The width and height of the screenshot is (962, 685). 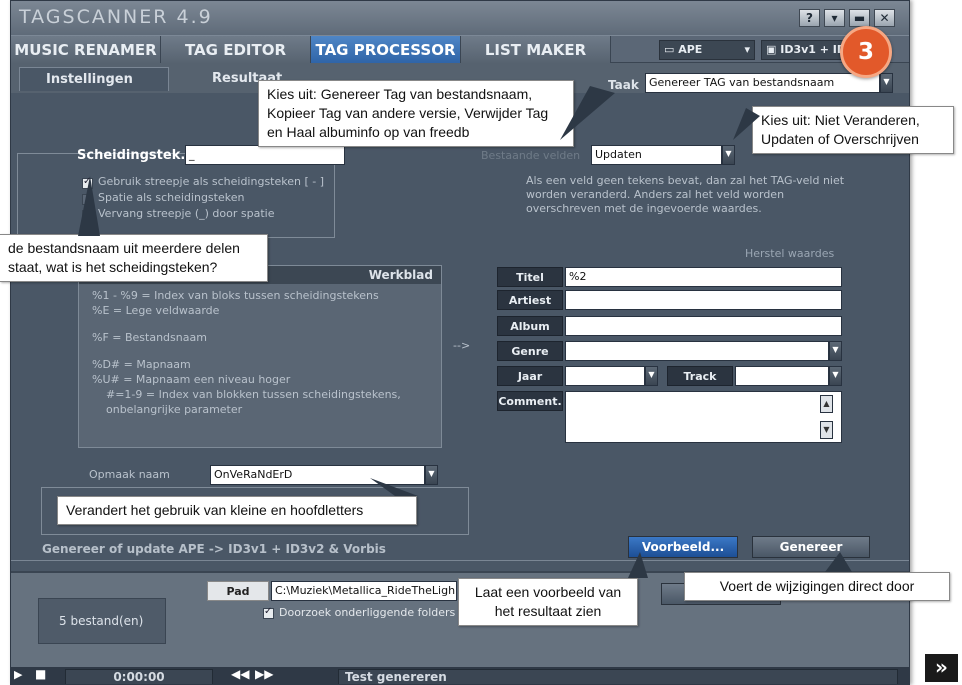 What do you see at coordinates (87, 182) in the screenshot?
I see `checkbox-dash-separator` at bounding box center [87, 182].